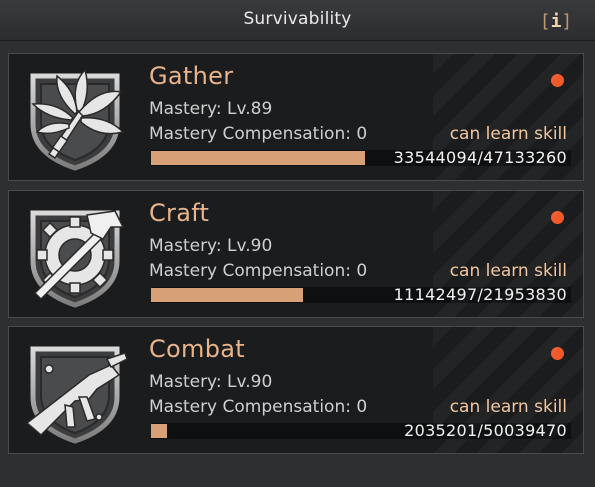 The width and height of the screenshot is (595, 487). Describe the element at coordinates (567, 21) in the screenshot. I see `info-bracket-right: ]` at that location.